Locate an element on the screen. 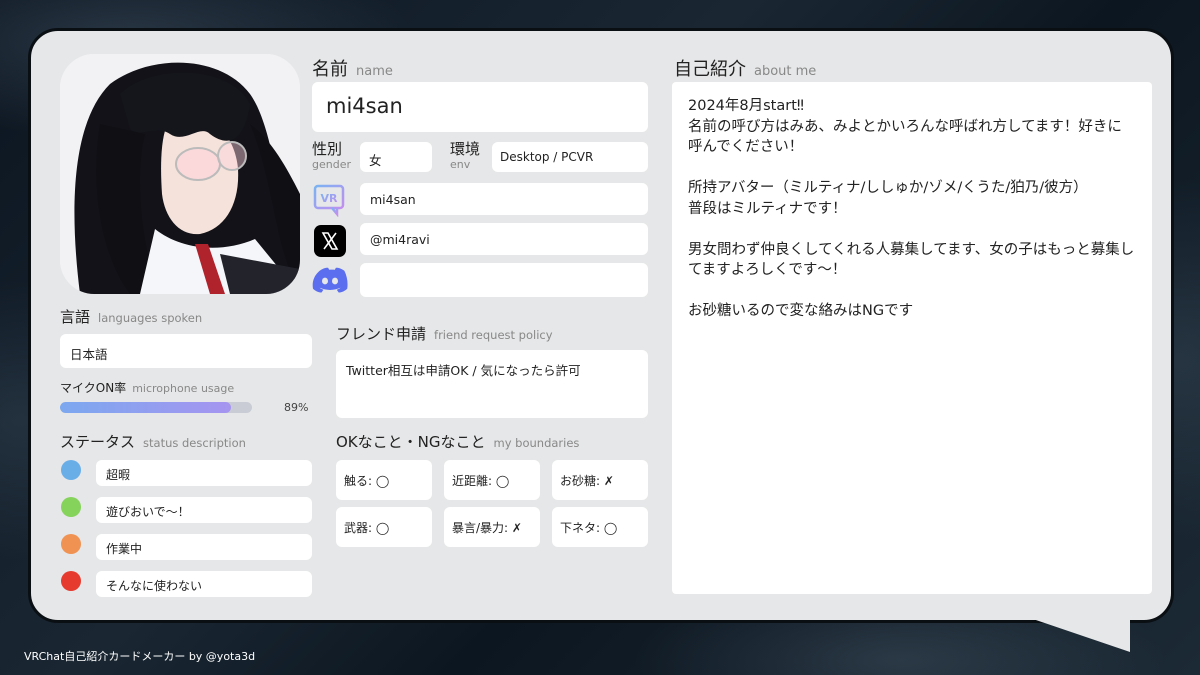  svg-text: VR is located at coordinates (330, 198).